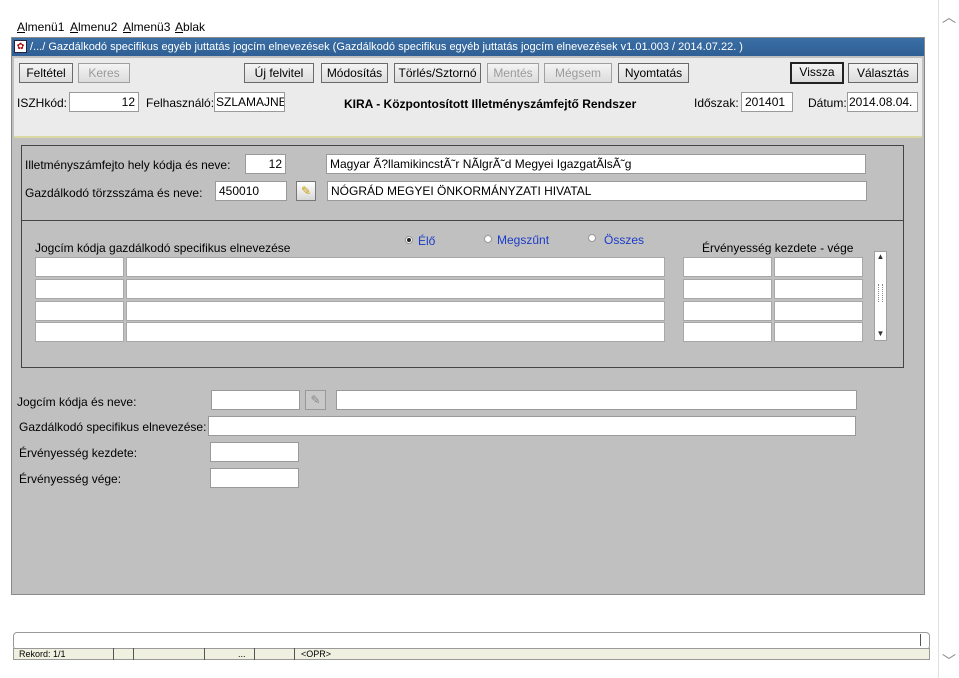 This screenshot has width=959, height=678. What do you see at coordinates (488, 239) in the screenshot?
I see `radio-megszunt` at bounding box center [488, 239].